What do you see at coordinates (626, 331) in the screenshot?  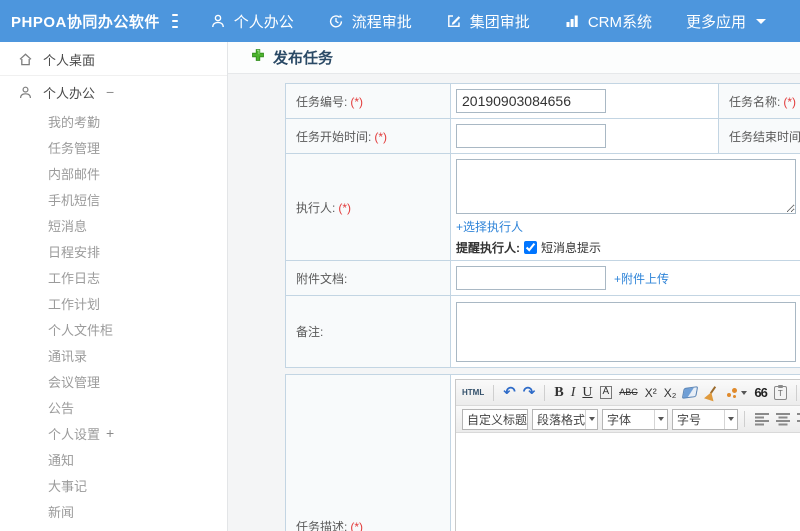 I see `remark-textarea` at bounding box center [626, 331].